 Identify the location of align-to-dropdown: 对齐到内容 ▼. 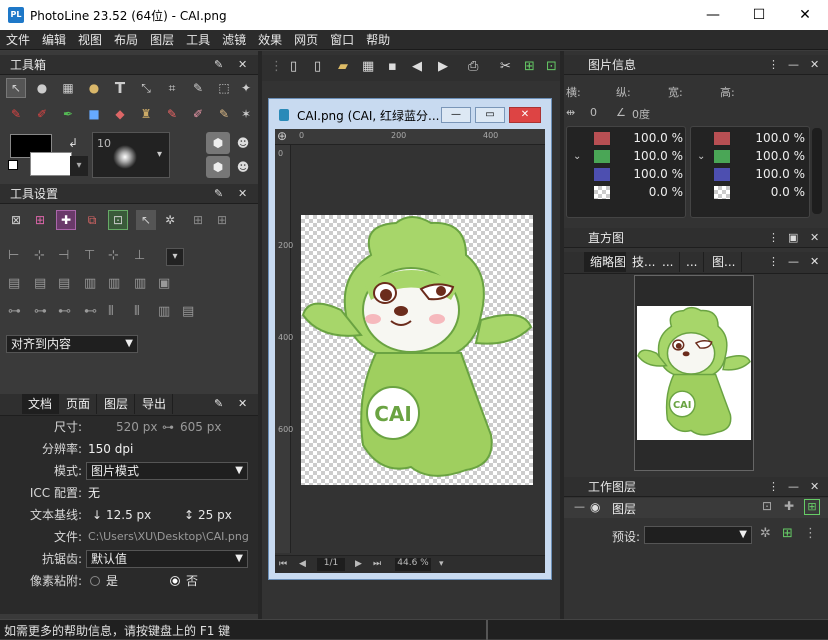
(72, 344).